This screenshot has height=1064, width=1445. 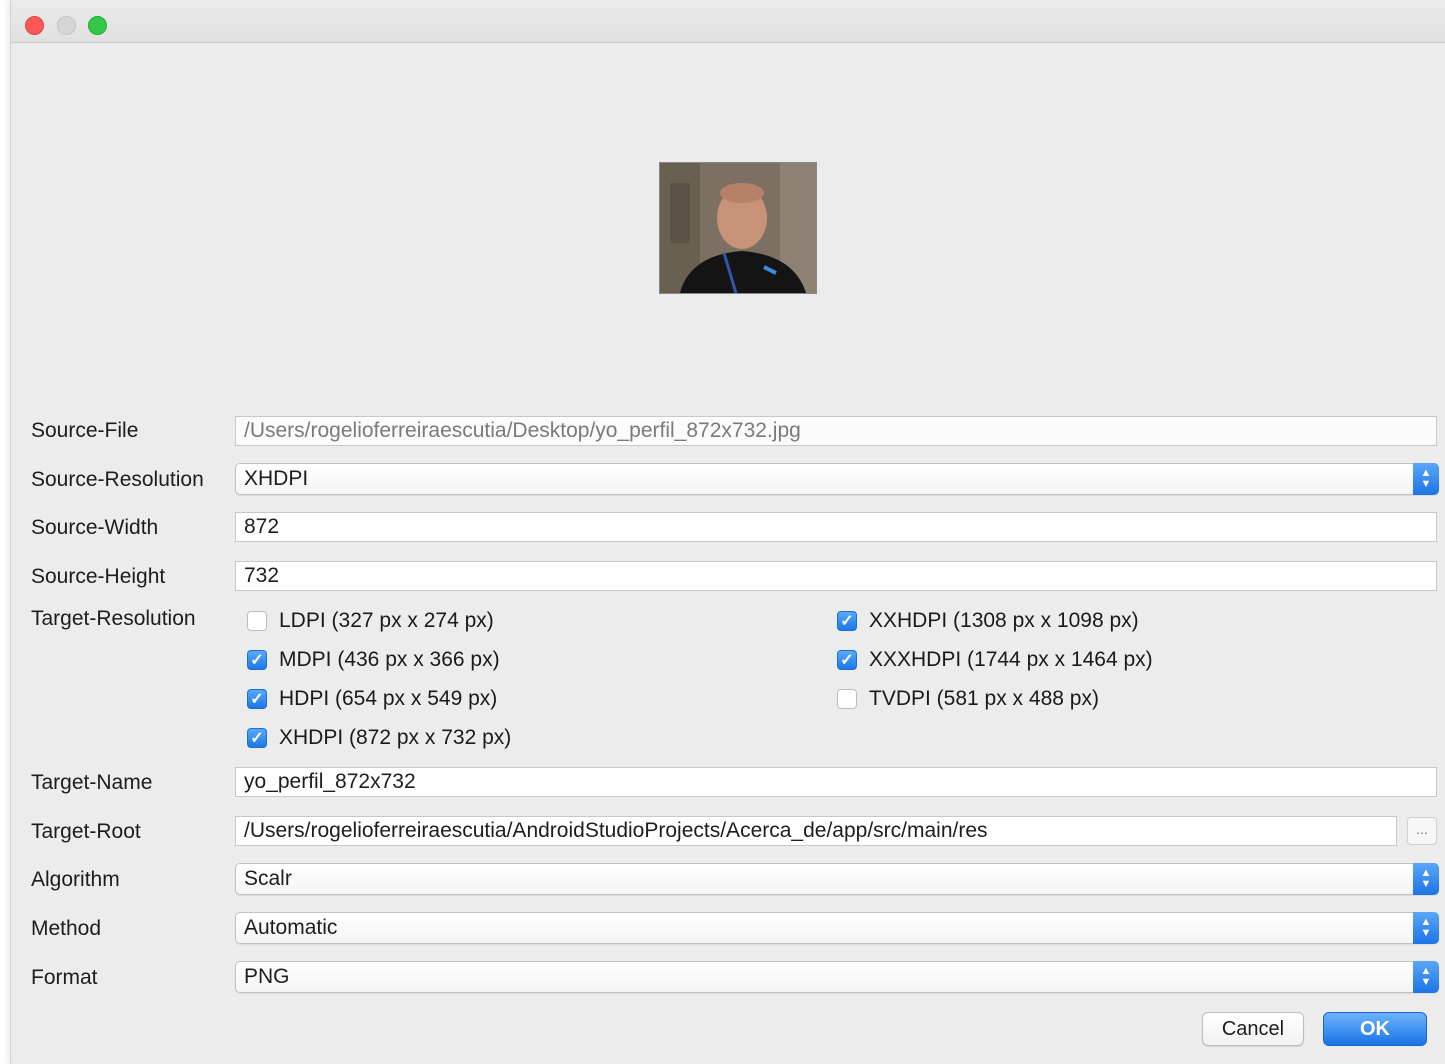 I want to click on checkbox-xxhdpi: ✓ XXHDPI (1308 px x 1098 px), so click(x=988, y=621).